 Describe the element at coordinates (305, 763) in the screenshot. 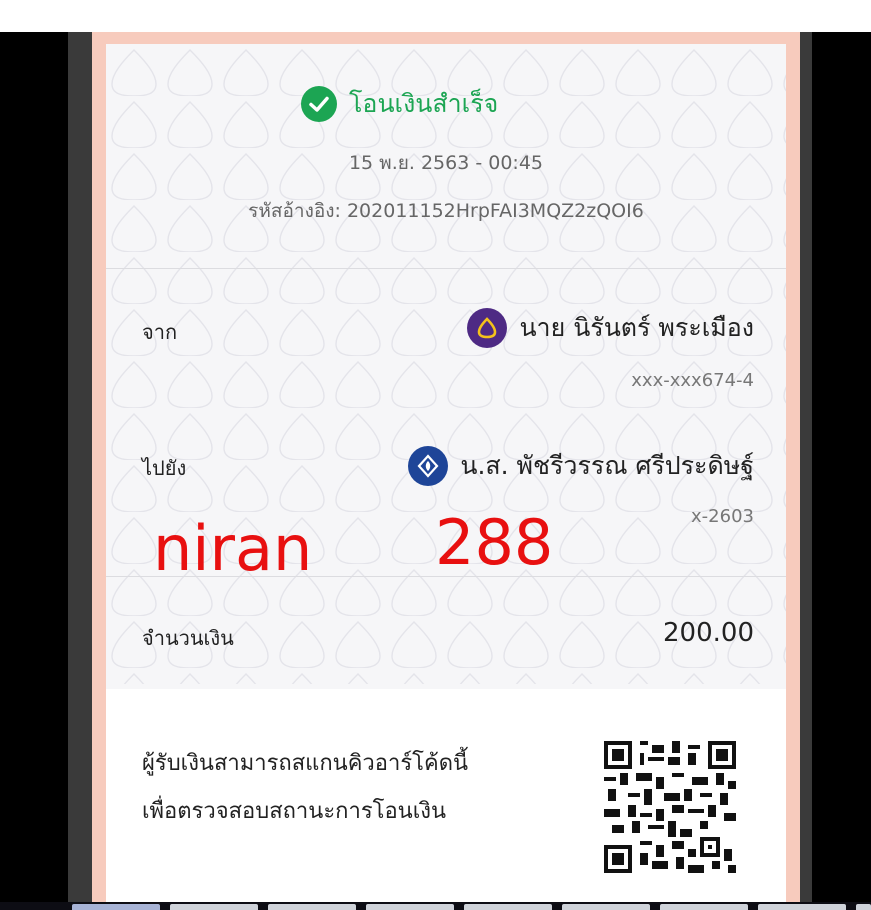

I see `qr-note-line-1: ผู้รับเงินสามารถสแกนคิวอาร์โค้ดนี้` at that location.